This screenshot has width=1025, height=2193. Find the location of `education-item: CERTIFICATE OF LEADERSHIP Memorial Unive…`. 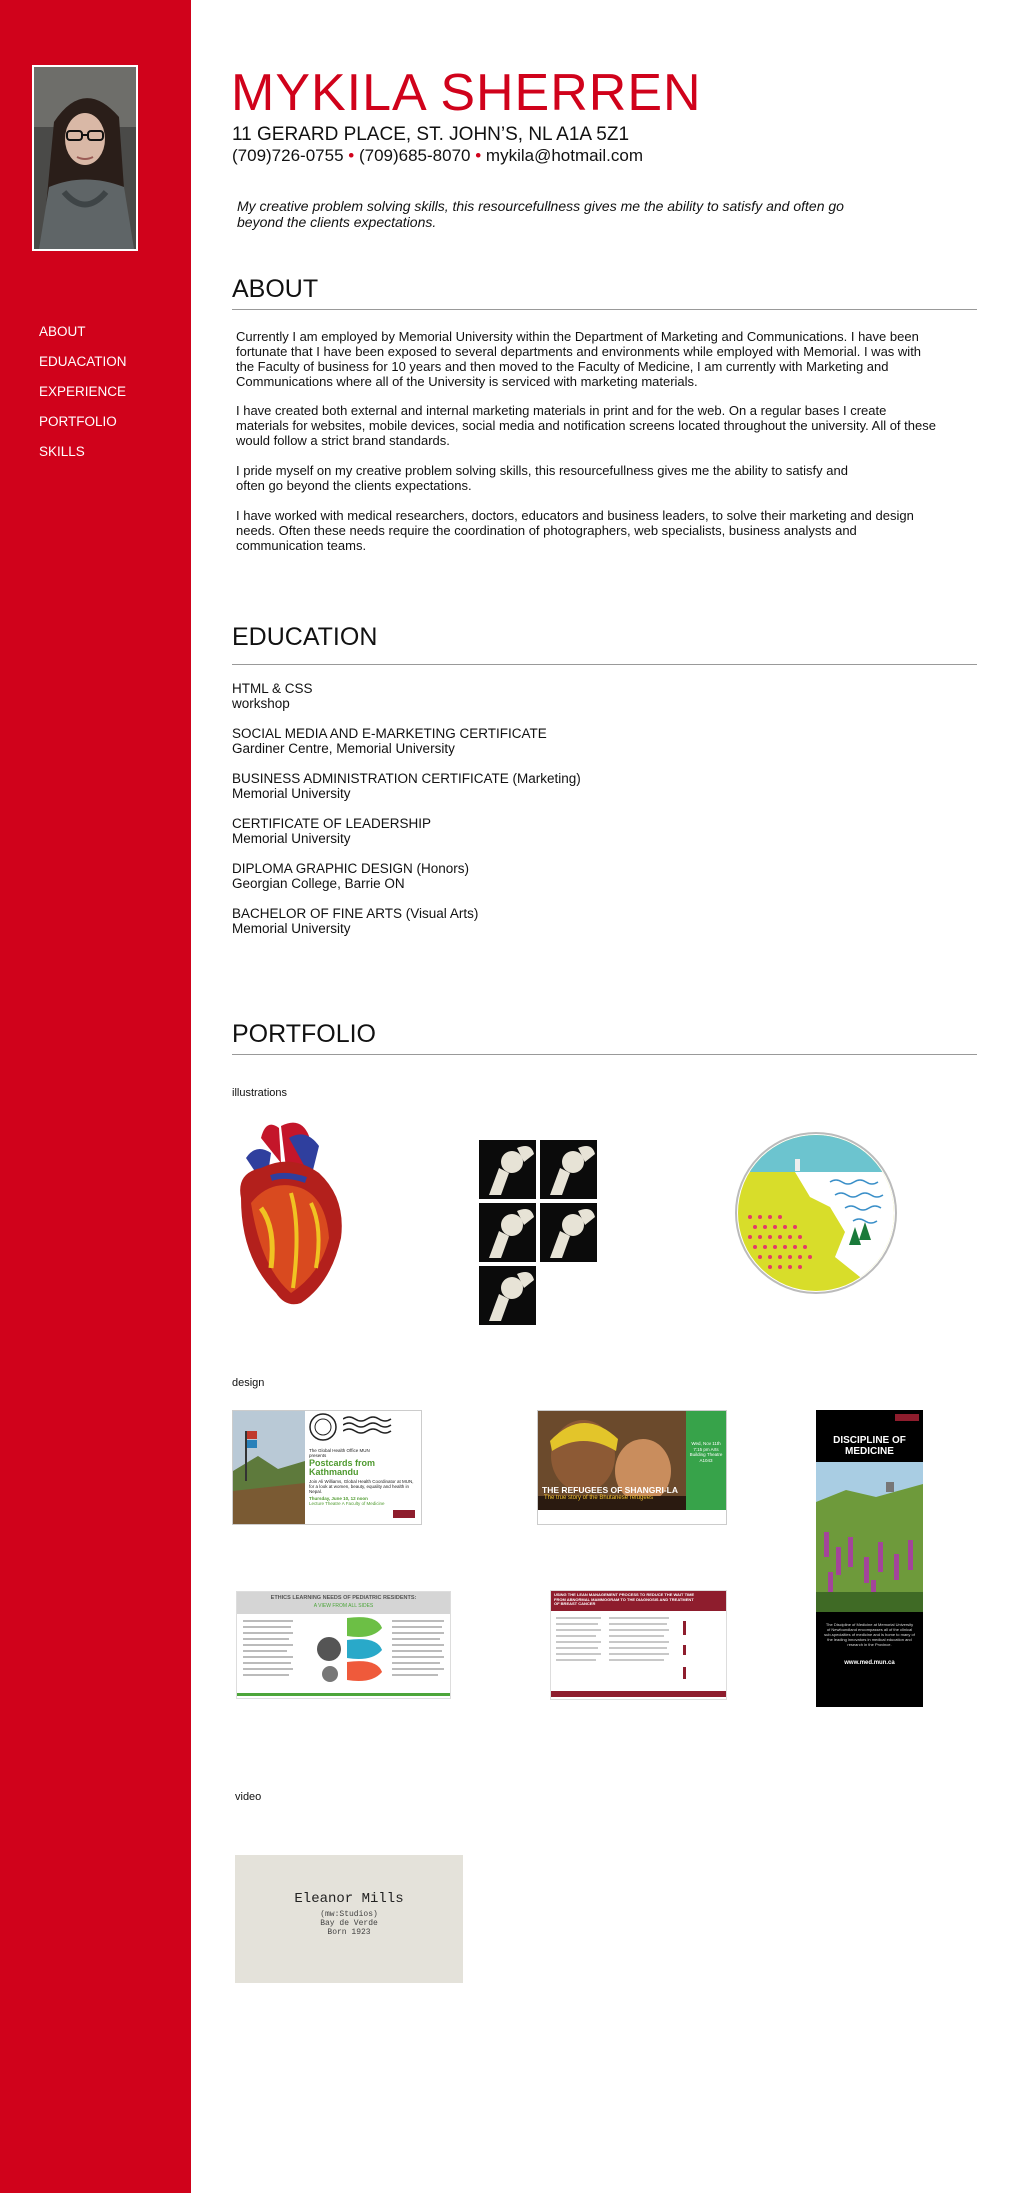

education-item: CERTIFICATE OF LEADERSHIP Memorial Unive… is located at coordinates (331, 831).